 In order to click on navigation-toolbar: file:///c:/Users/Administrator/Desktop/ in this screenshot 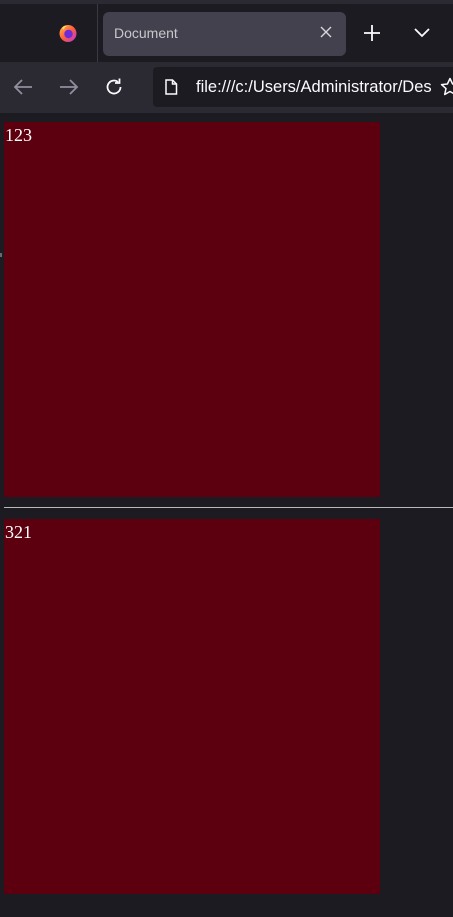, I will do `click(226, 87)`.